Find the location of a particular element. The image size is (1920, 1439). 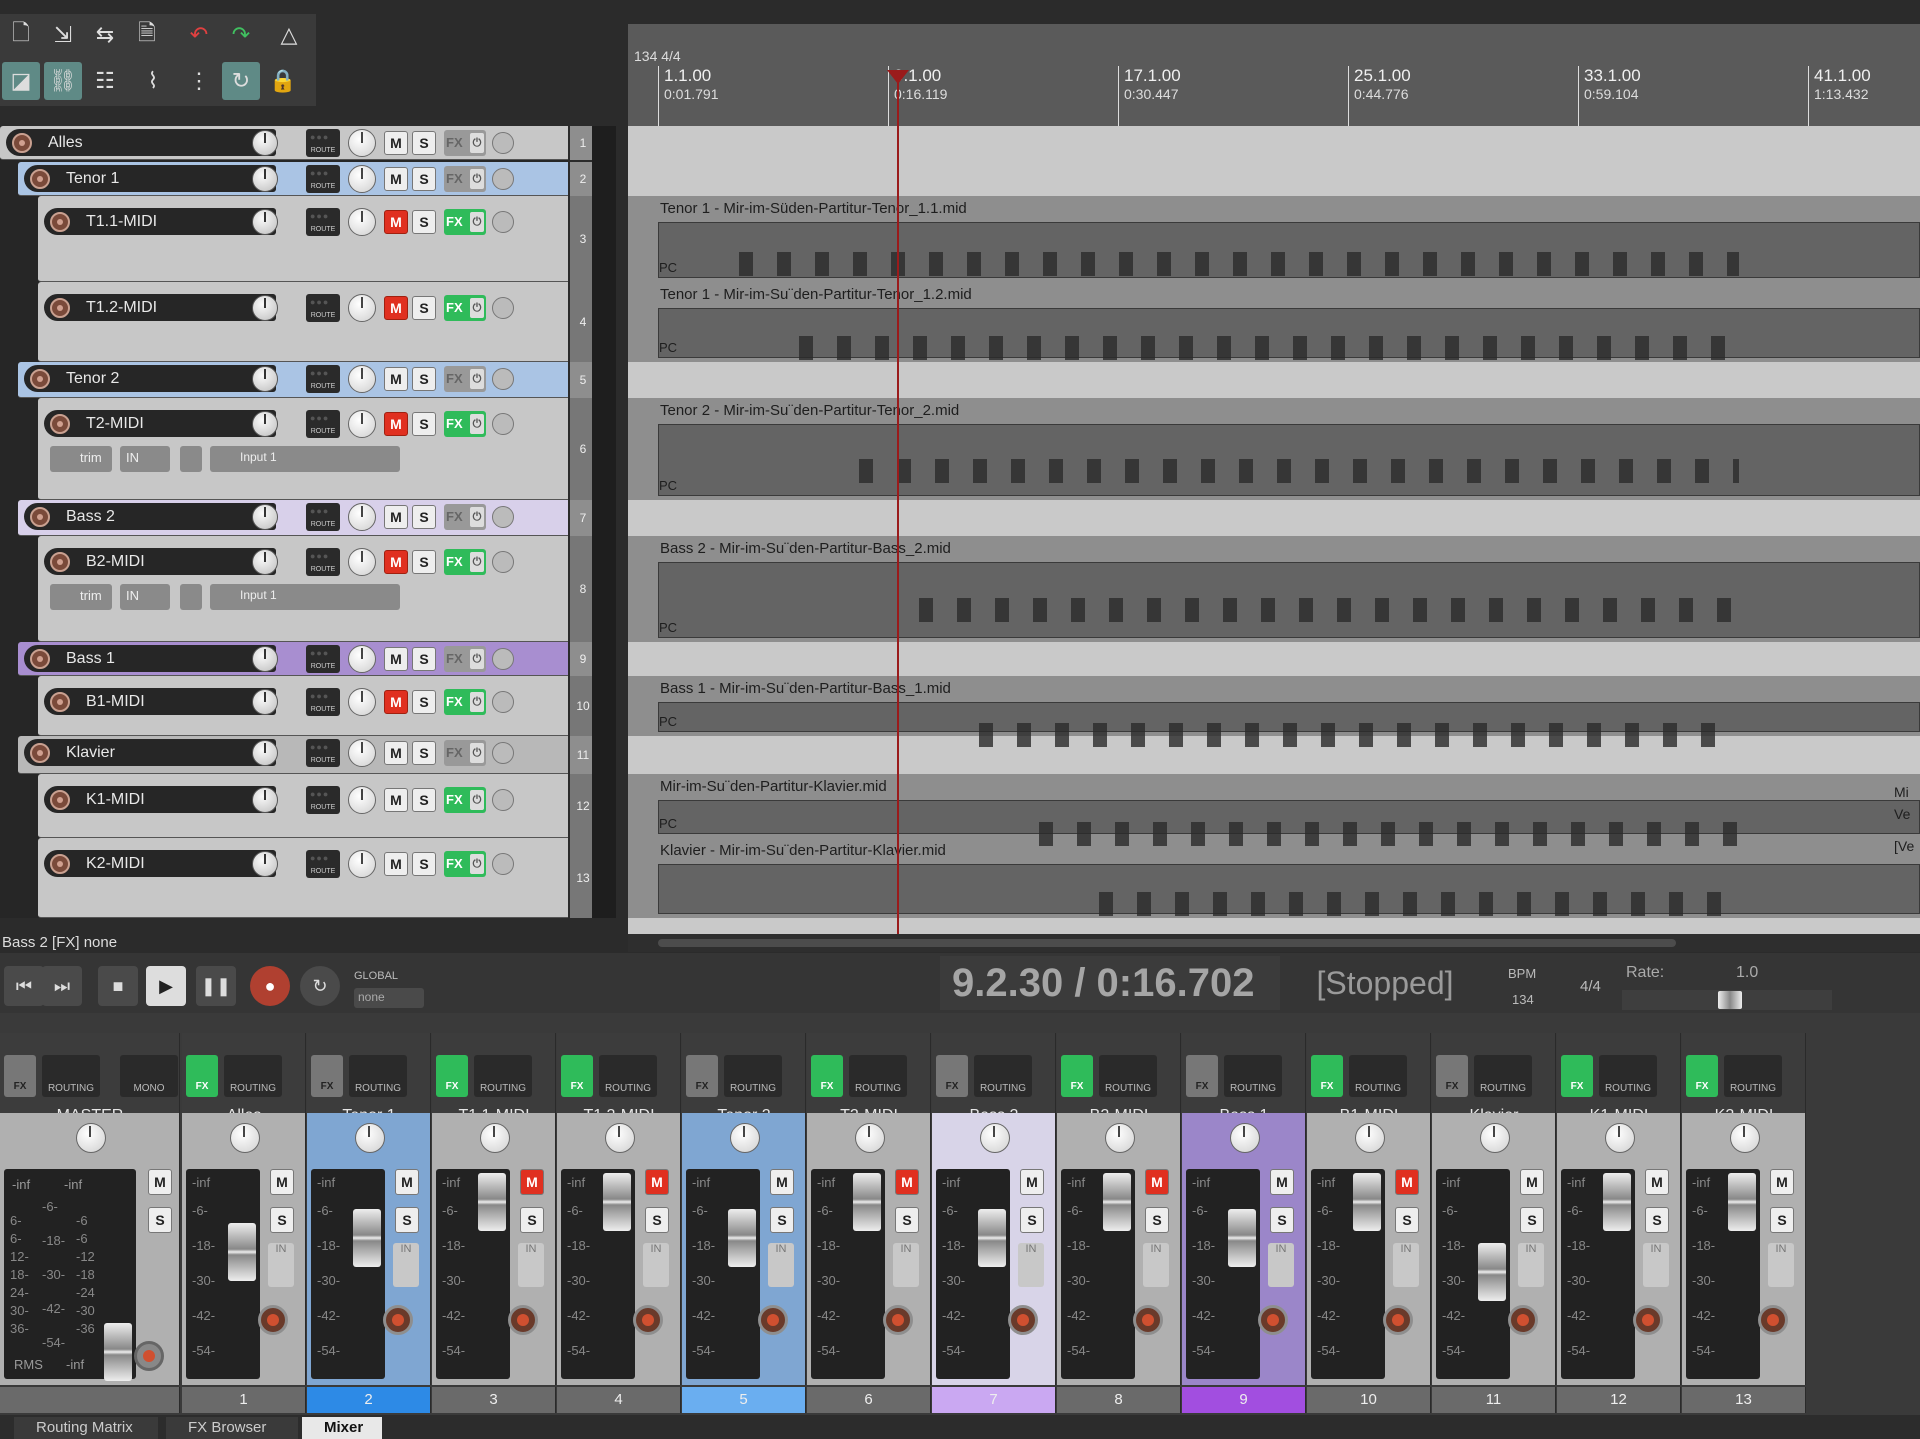

lock-icon: 🔒 is located at coordinates (283, 81).